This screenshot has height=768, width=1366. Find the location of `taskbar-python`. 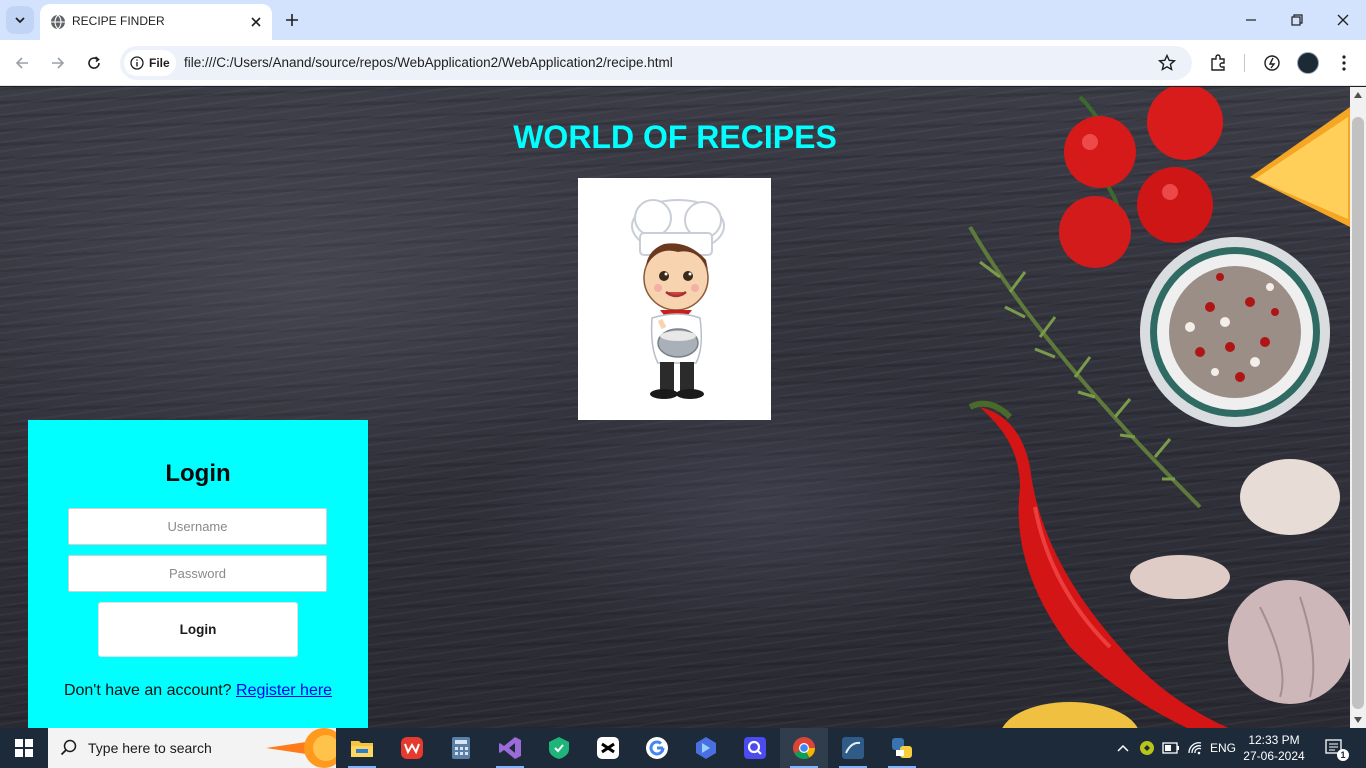

taskbar-python is located at coordinates (902, 748).